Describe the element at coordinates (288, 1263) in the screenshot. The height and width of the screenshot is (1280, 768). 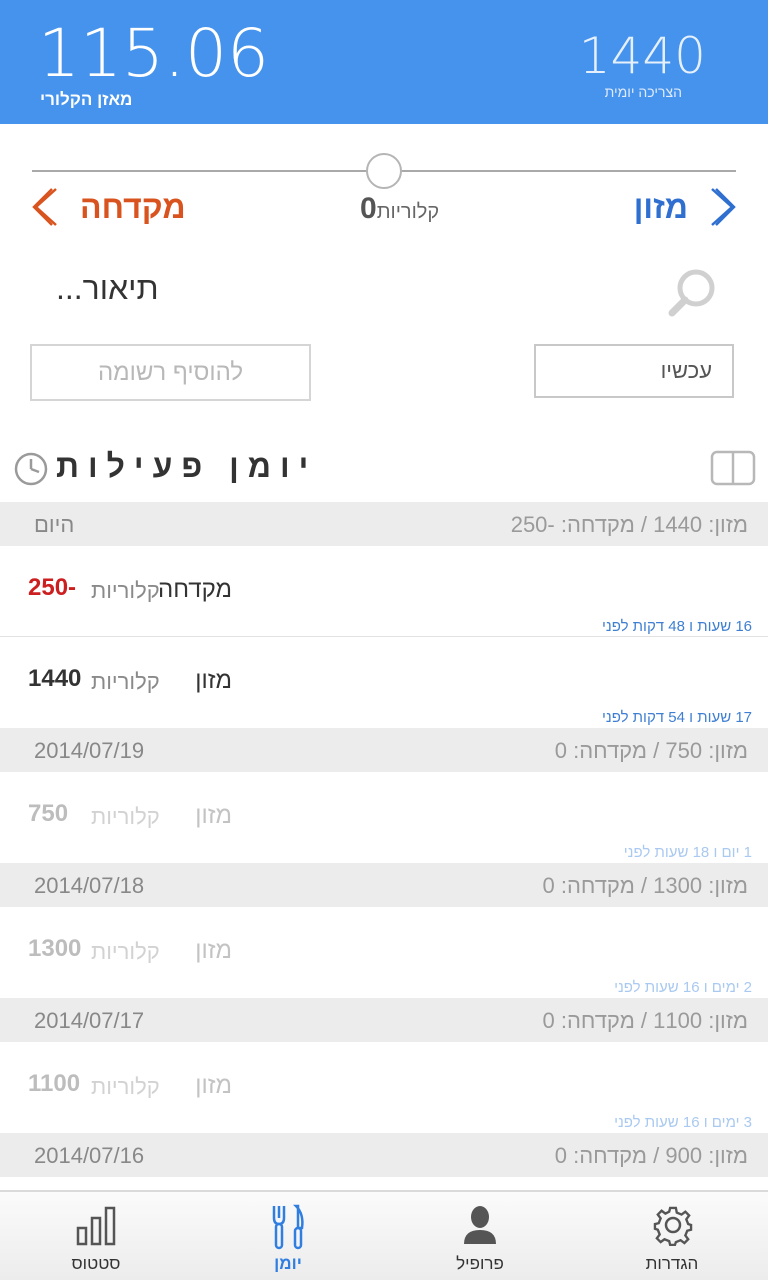
I see `tab-journal-label: יומן` at that location.